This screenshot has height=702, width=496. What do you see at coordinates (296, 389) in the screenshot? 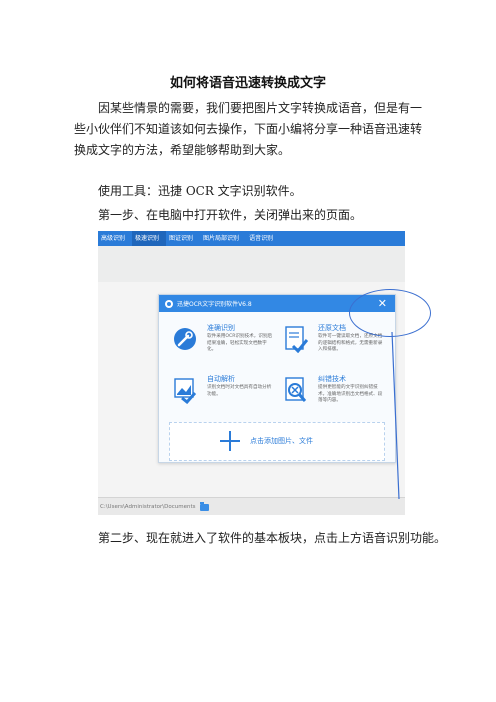
I see `magnifier-icon` at bounding box center [296, 389].